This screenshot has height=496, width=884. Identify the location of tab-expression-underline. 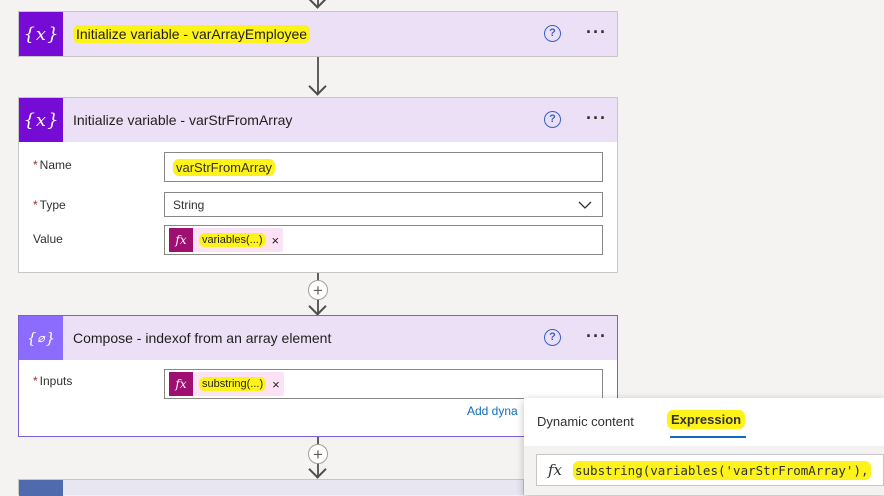
(708, 437).